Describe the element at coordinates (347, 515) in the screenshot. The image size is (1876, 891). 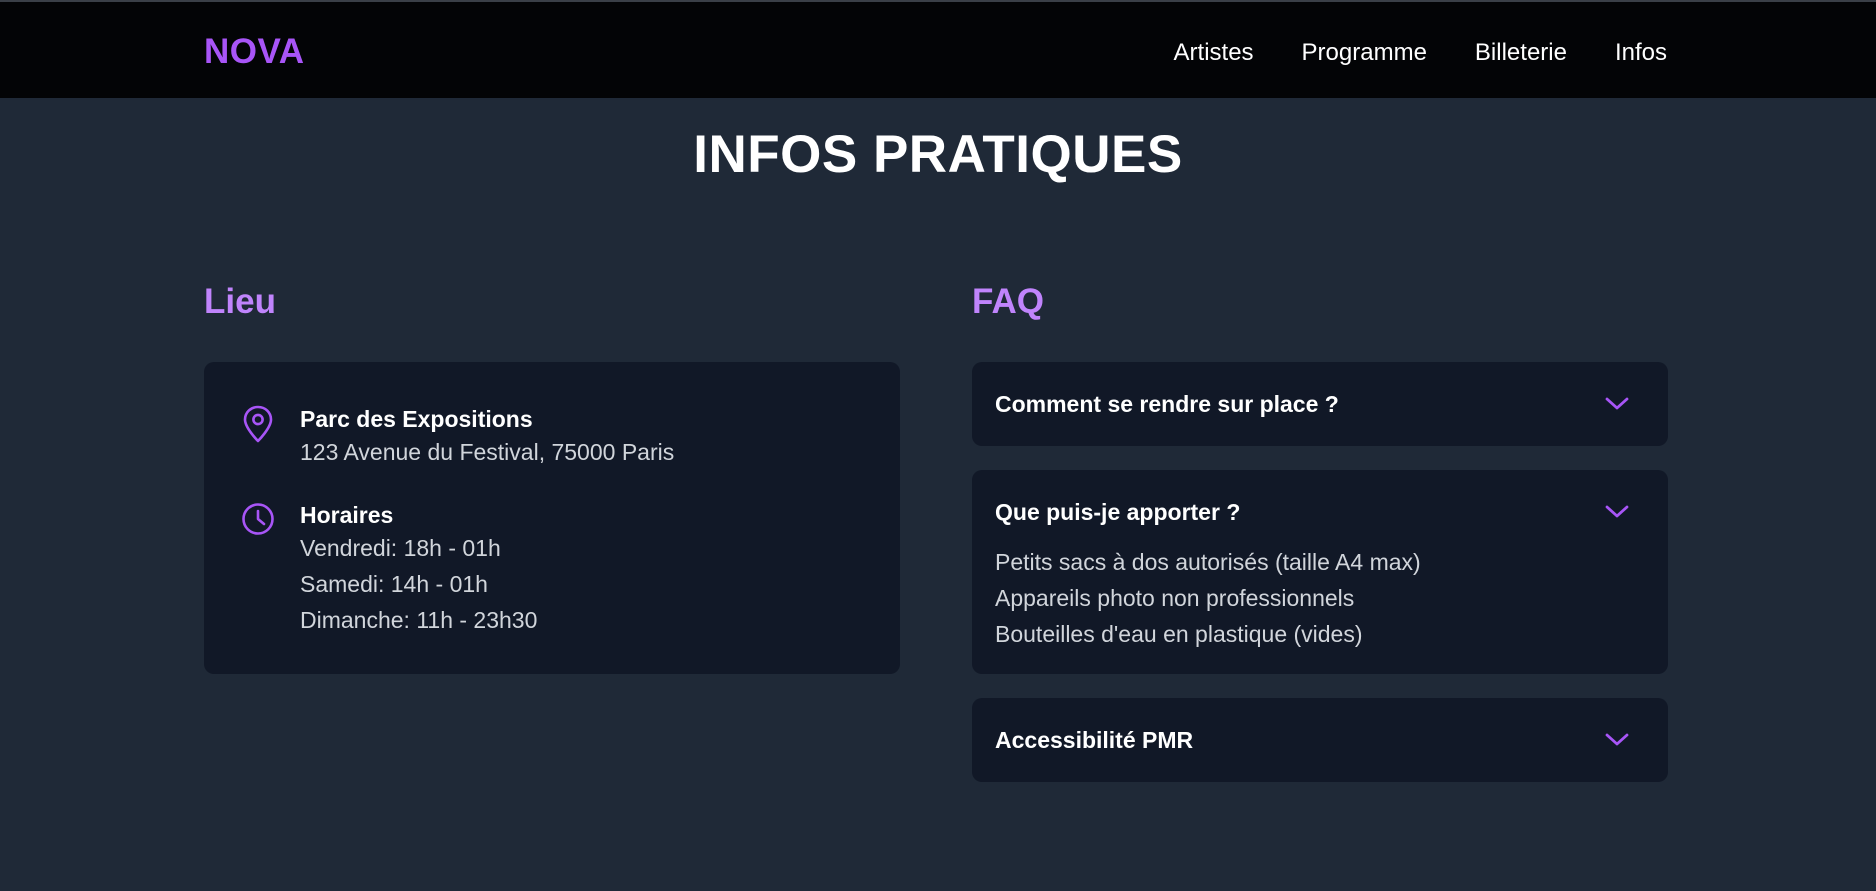
I see `hours-title: Horaires` at that location.